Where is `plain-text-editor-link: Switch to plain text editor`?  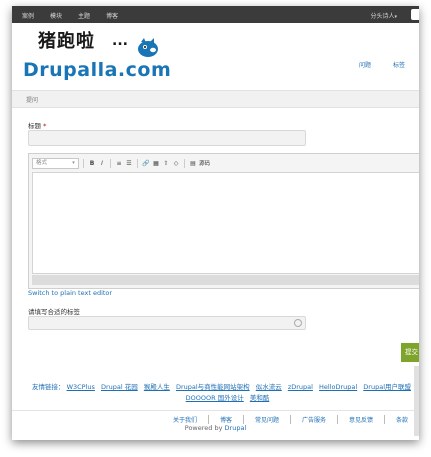 plain-text-editor-link: Switch to plain text editor is located at coordinates (70, 293).